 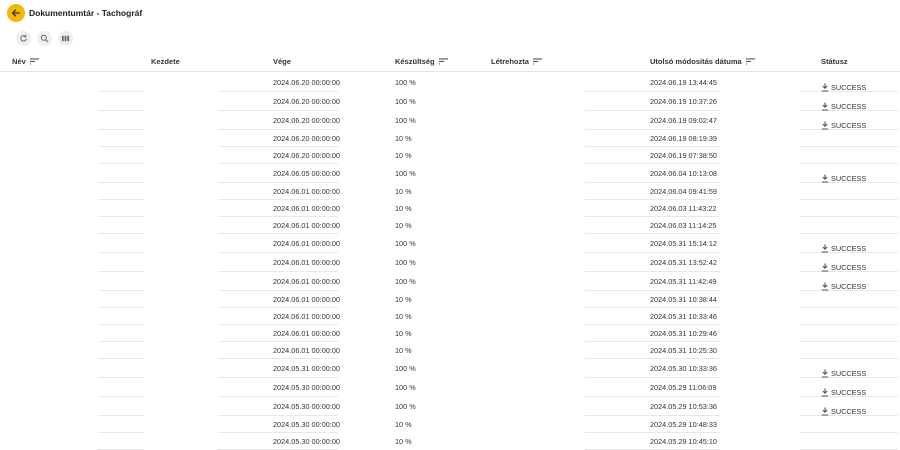 What do you see at coordinates (683, 101) in the screenshot?
I see `cell-utolso: 2024.06.19 10:37:26` at bounding box center [683, 101].